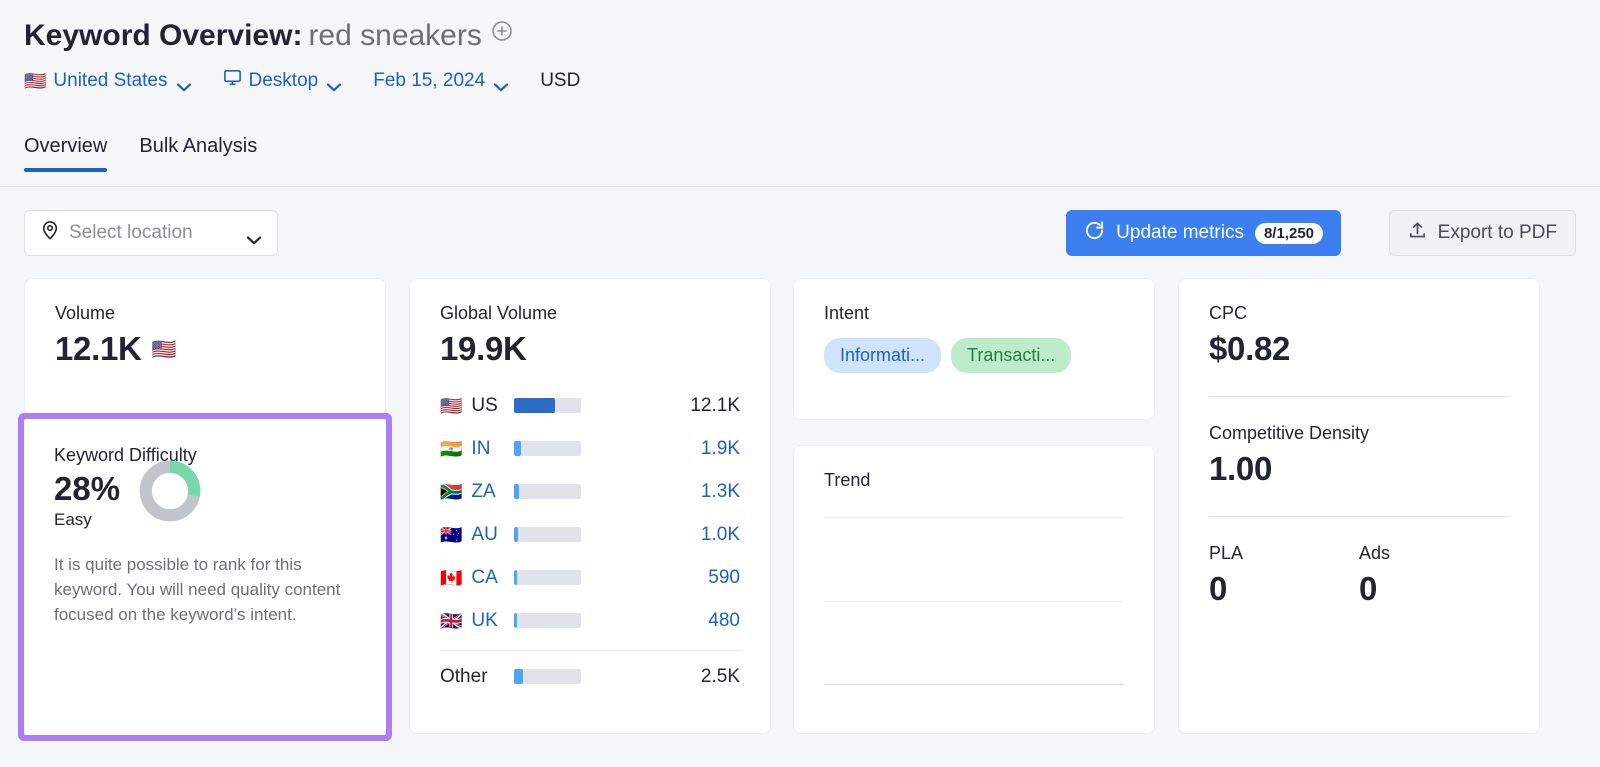 The height and width of the screenshot is (767, 1600). Describe the element at coordinates (484, 577) in the screenshot. I see `country-code-label: CA` at that location.